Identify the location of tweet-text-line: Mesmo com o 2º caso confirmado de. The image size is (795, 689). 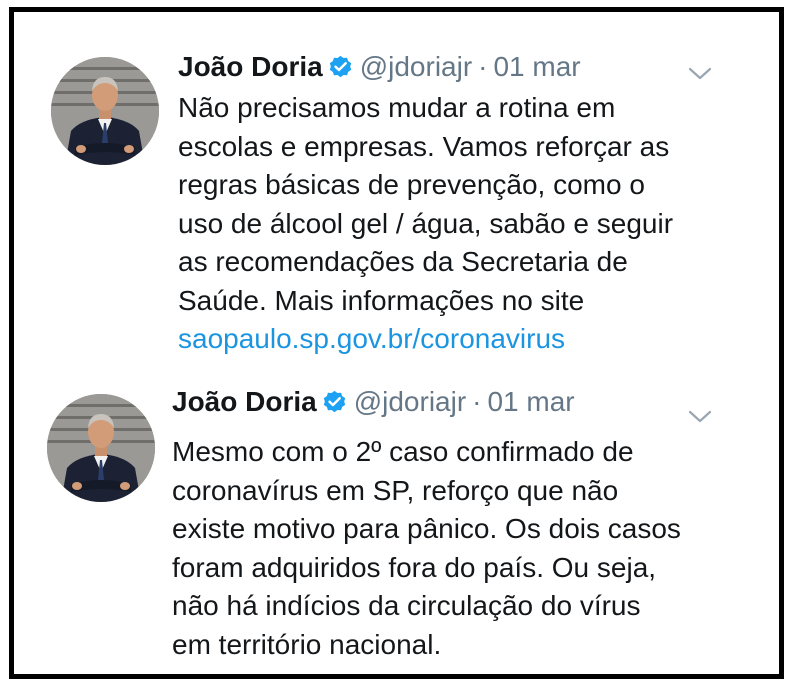
(403, 451).